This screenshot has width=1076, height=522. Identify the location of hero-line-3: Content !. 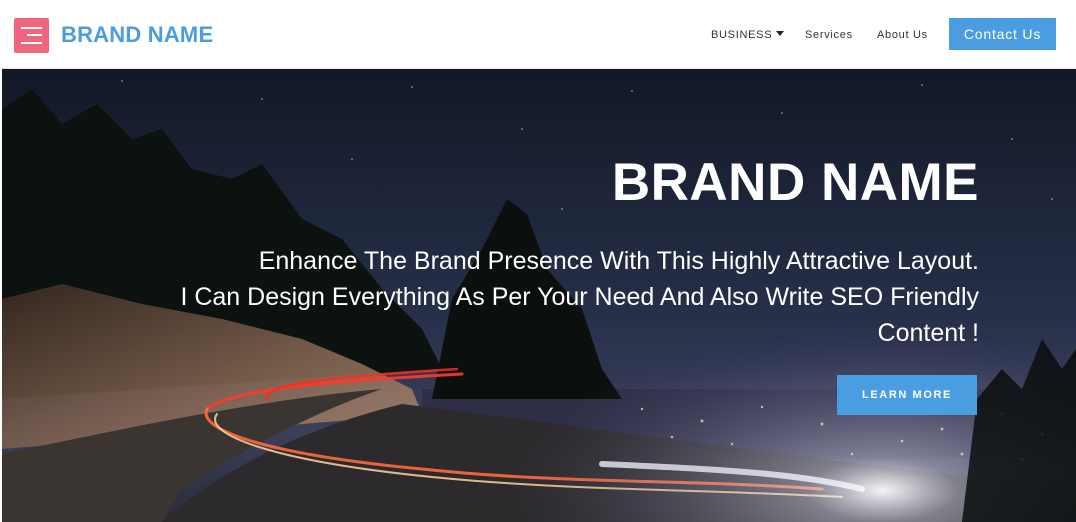
(928, 333).